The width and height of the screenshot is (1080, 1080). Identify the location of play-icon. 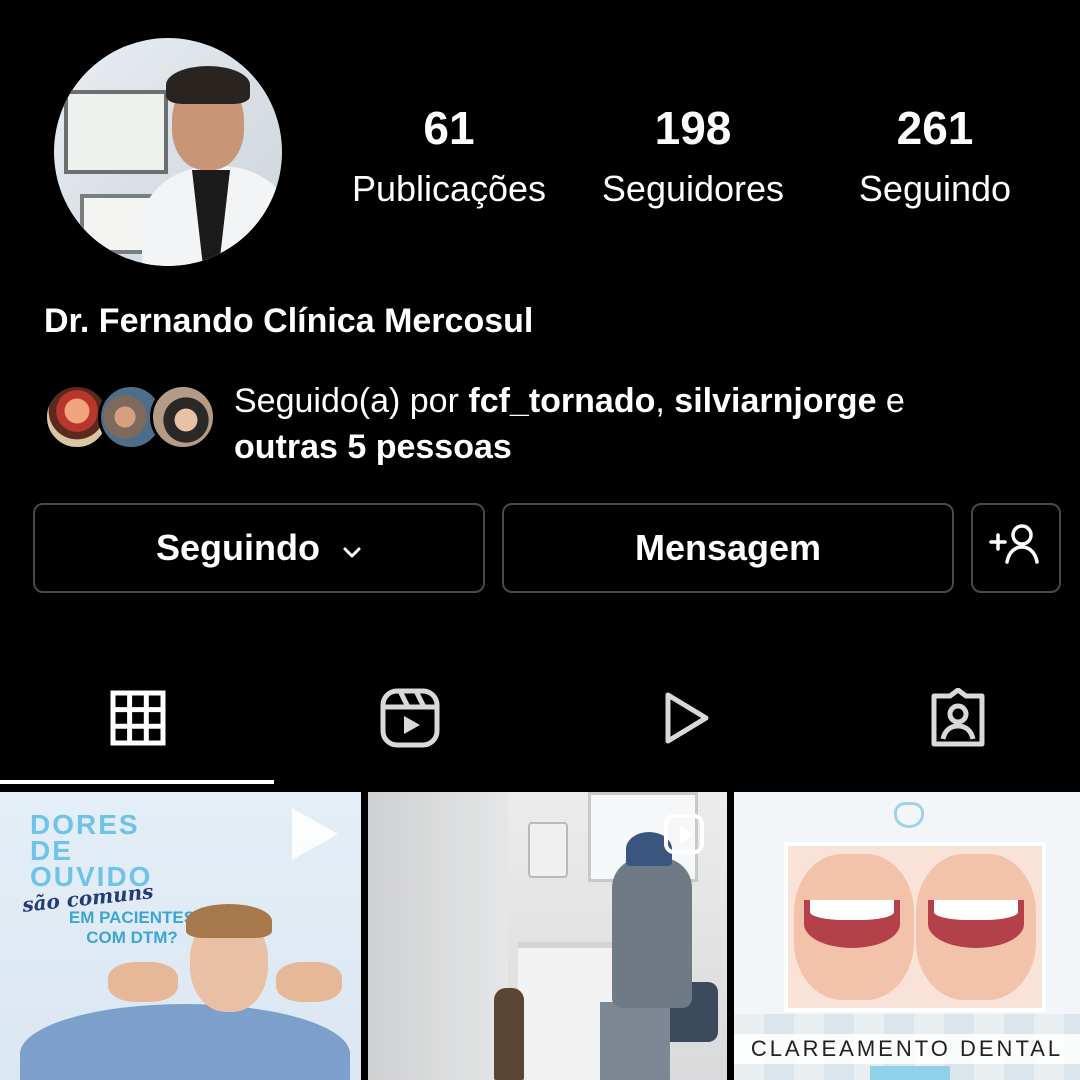
(315, 834).